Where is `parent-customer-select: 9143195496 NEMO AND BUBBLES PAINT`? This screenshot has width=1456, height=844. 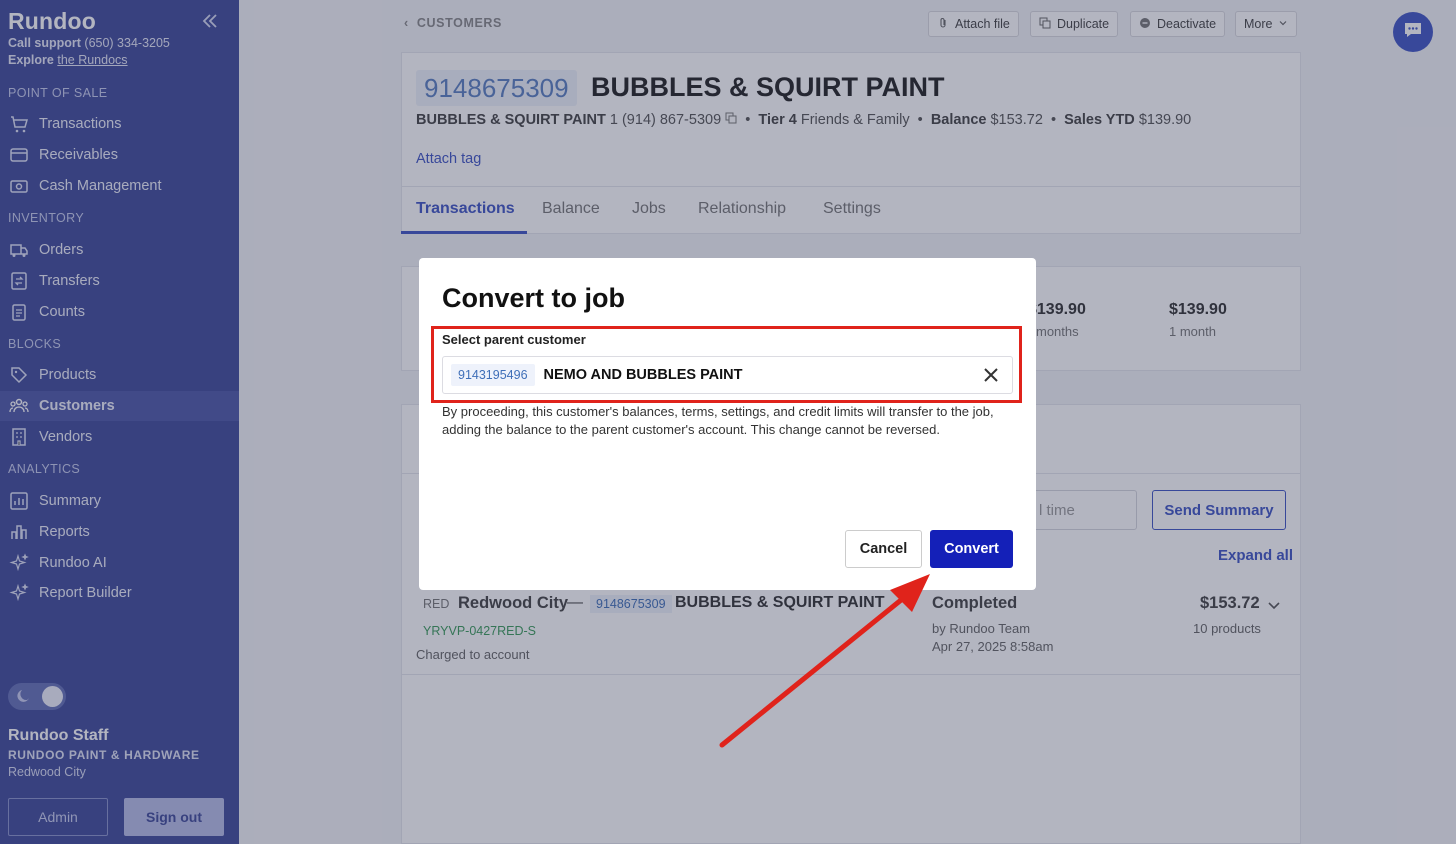 parent-customer-select: 9143195496 NEMO AND BUBBLES PAINT is located at coordinates (727, 375).